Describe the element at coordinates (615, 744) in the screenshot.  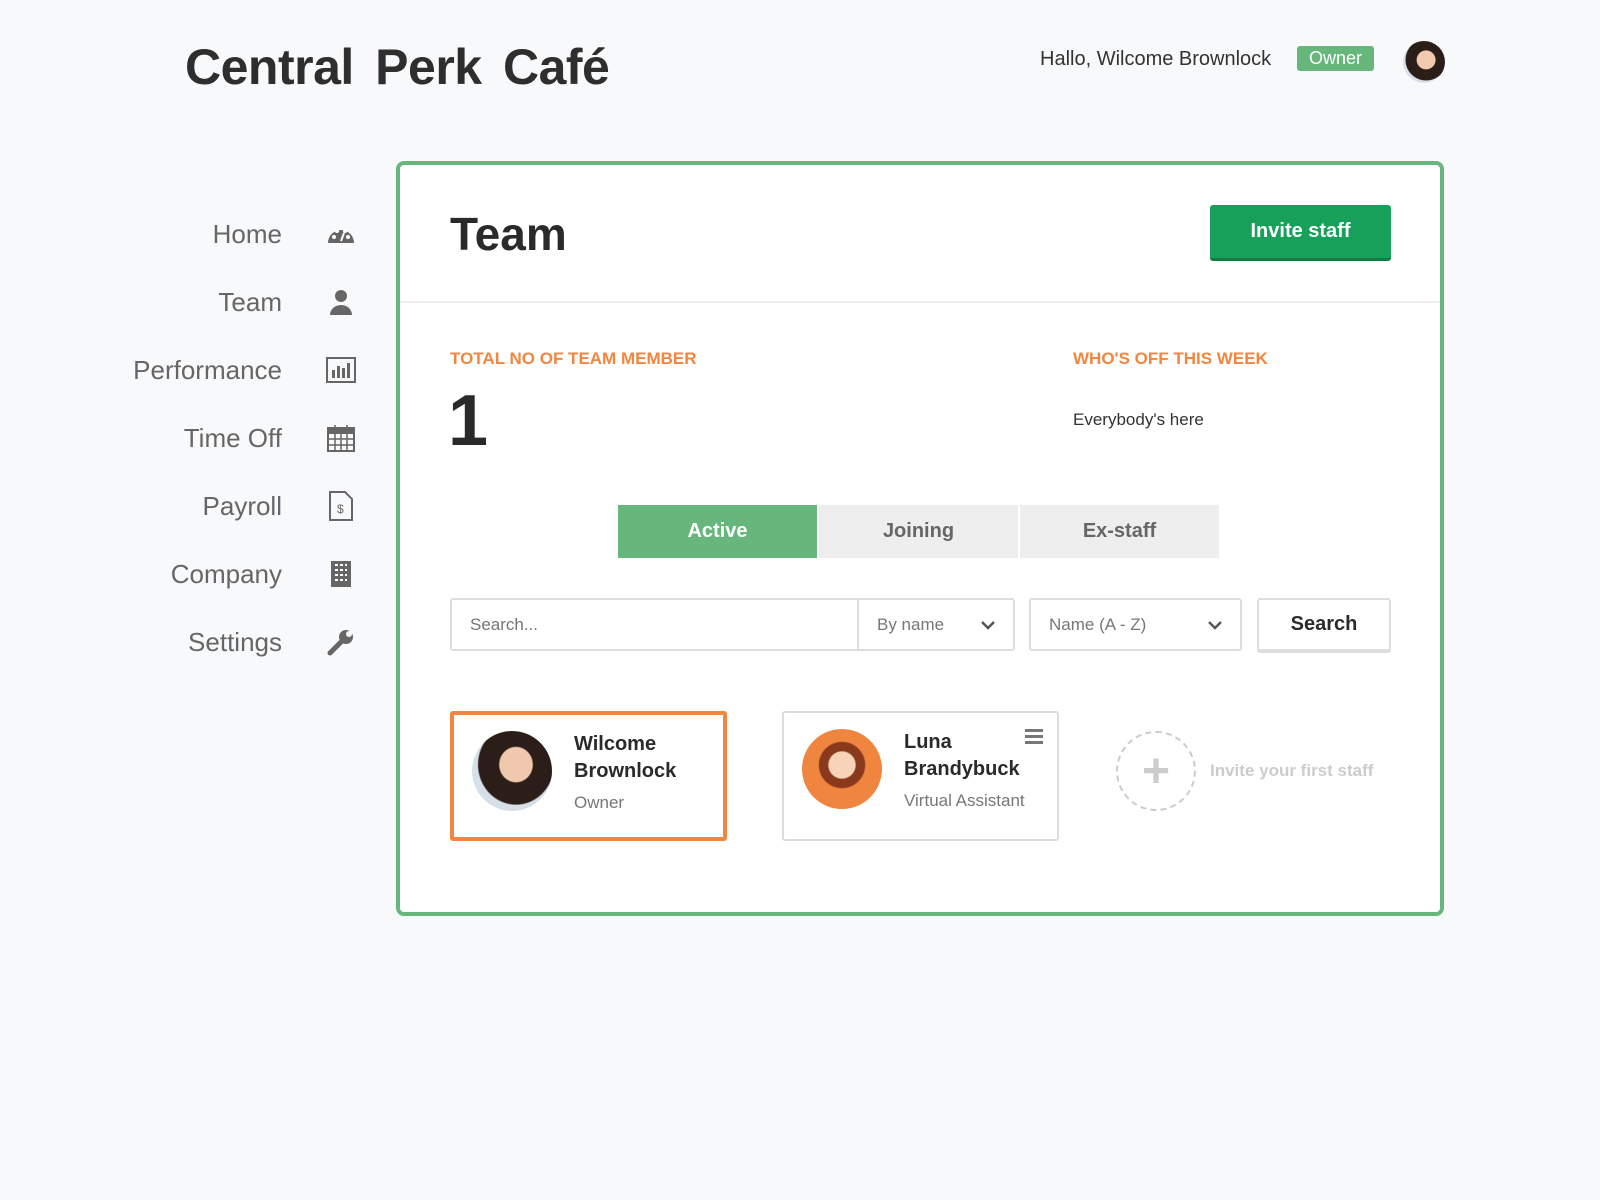
I see `member-first-name: Wilcome` at that location.